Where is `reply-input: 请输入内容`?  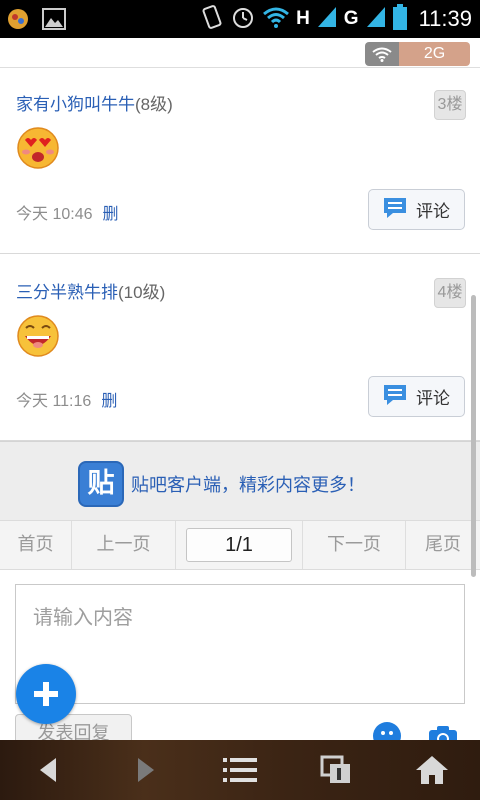 reply-input: 请输入内容 is located at coordinates (240, 644).